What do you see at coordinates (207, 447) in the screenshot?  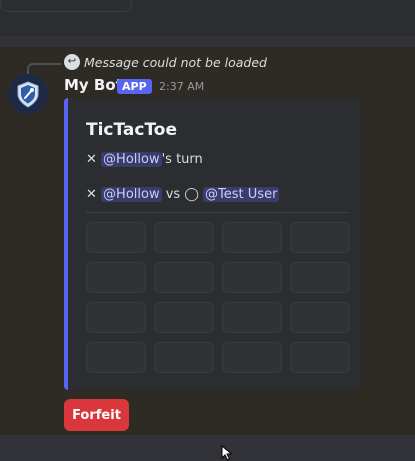 I see `next-message-area` at bounding box center [207, 447].